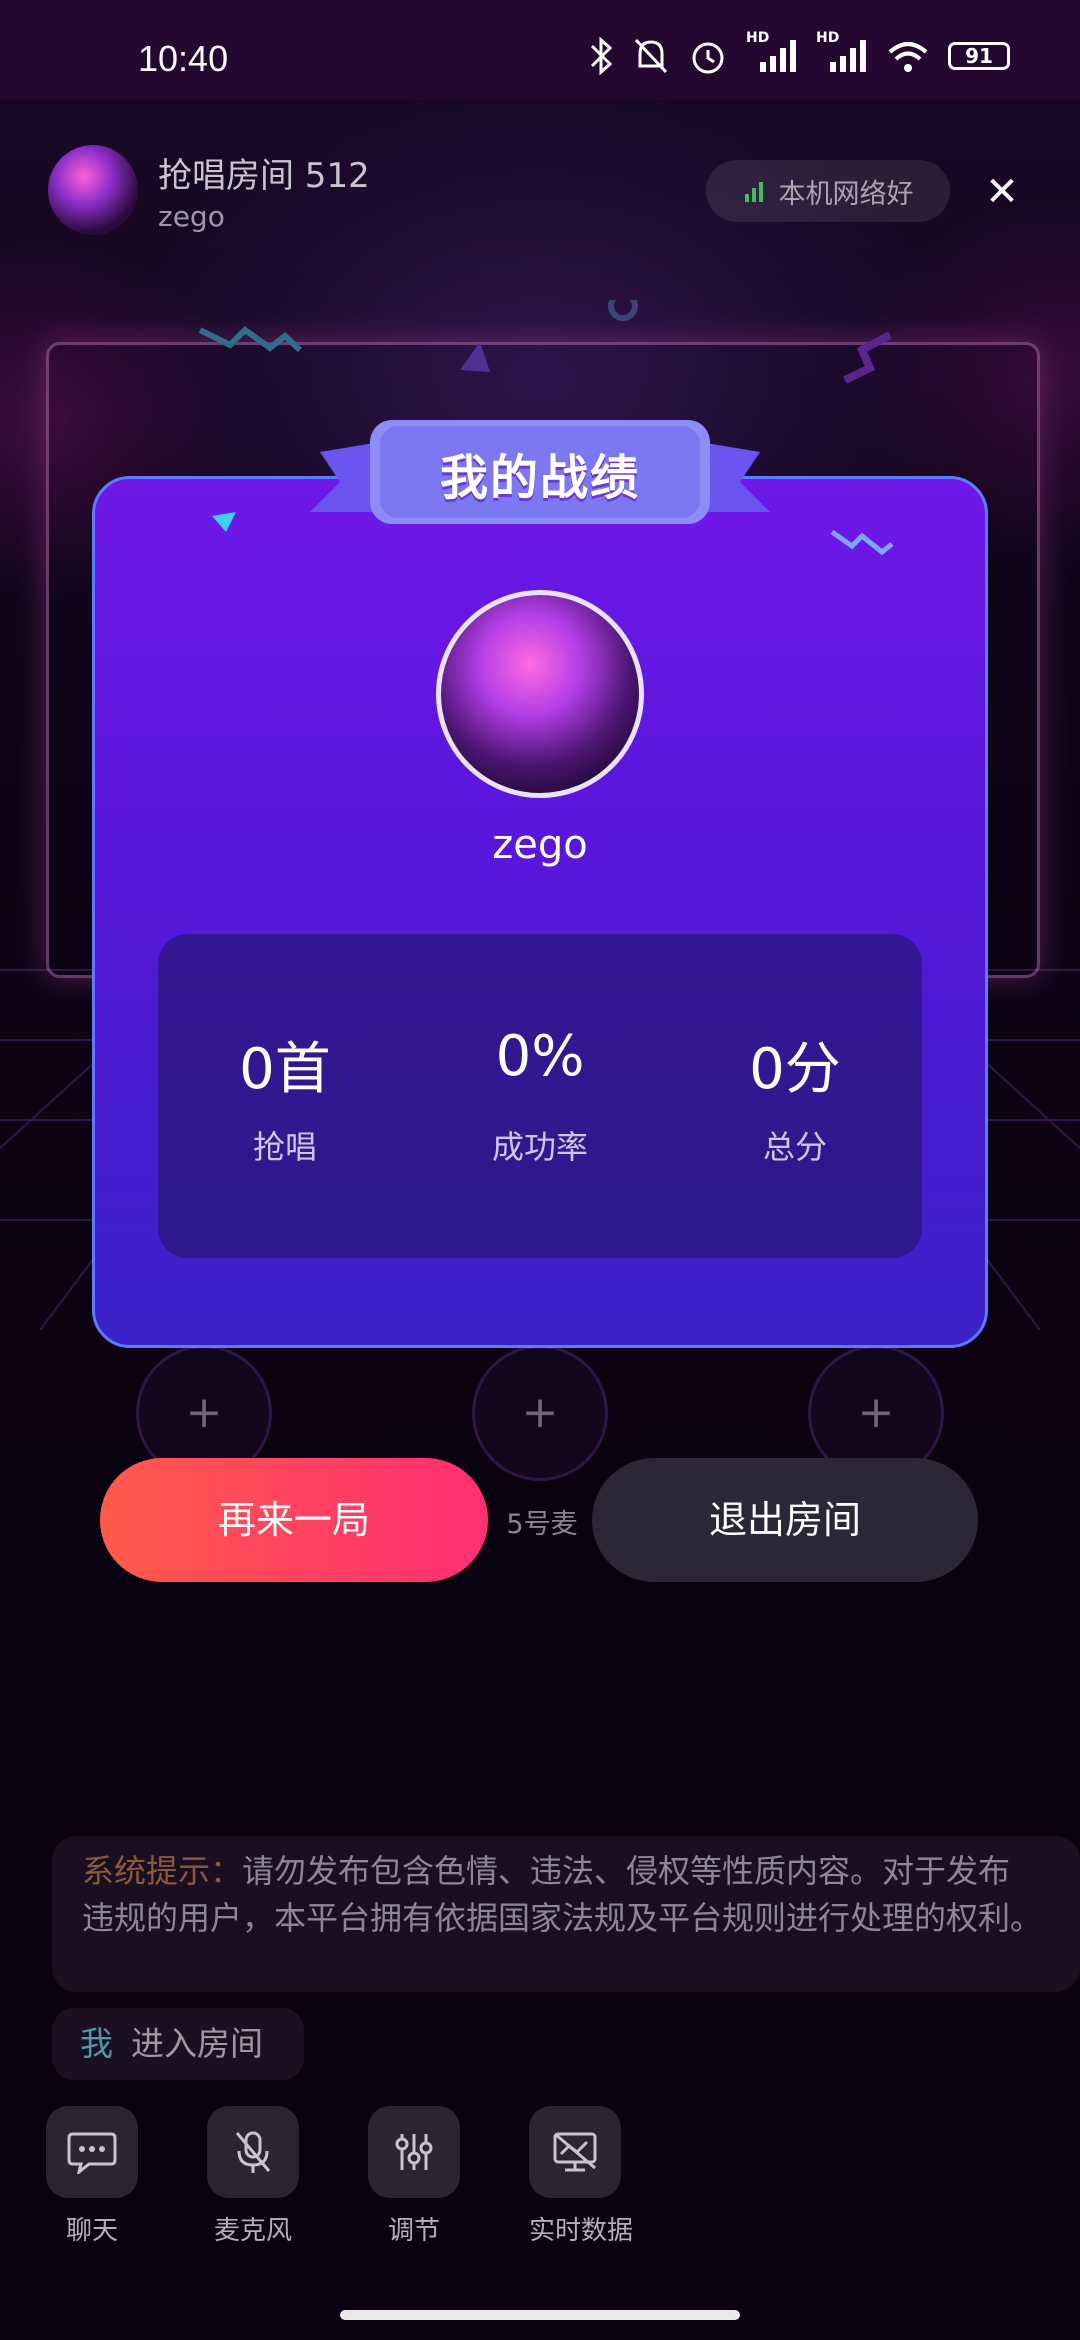  What do you see at coordinates (540, 2315) in the screenshot?
I see `home-indicator` at bounding box center [540, 2315].